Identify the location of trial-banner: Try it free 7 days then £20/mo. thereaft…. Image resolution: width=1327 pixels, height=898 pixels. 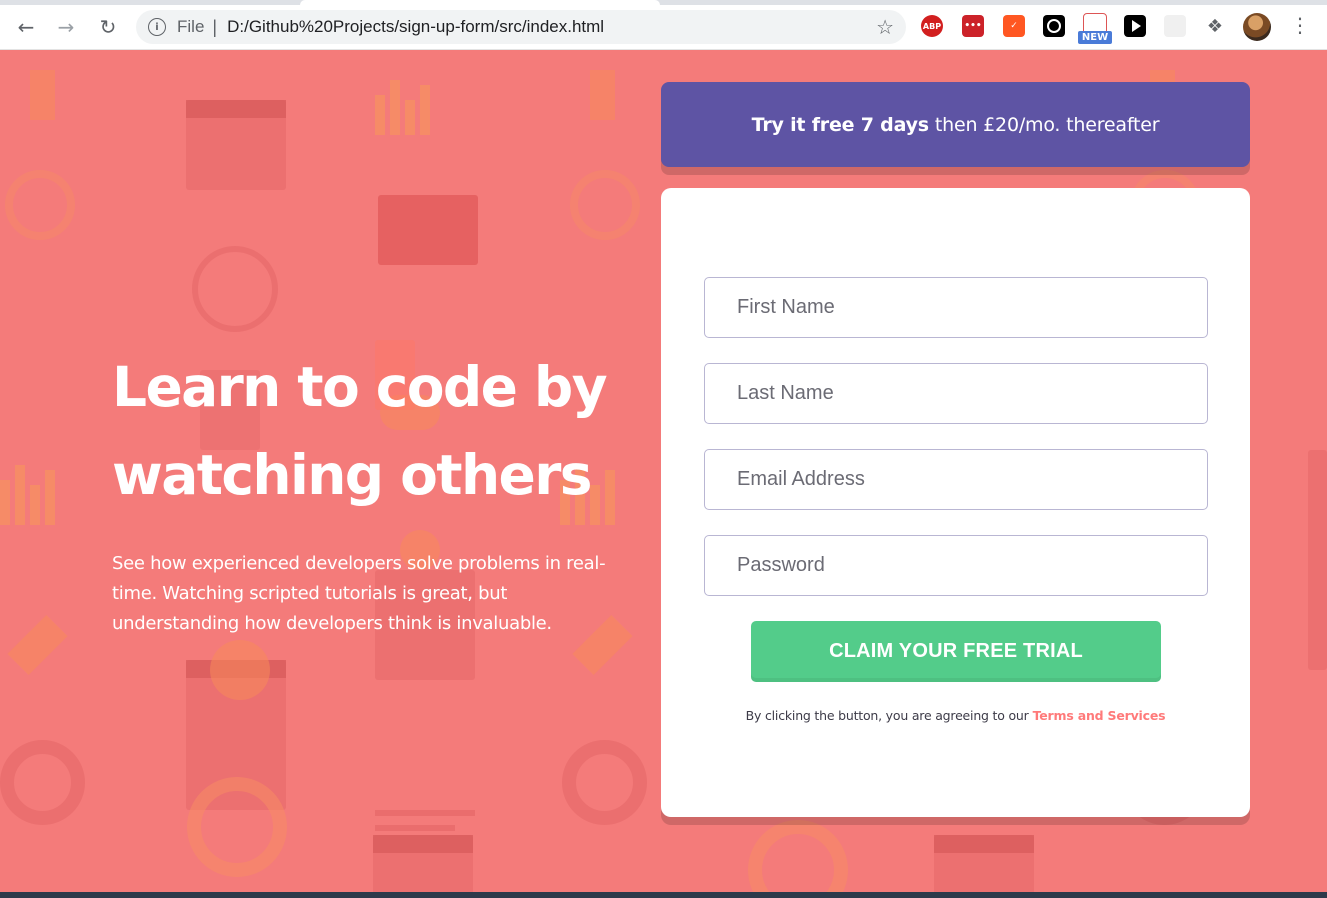
(955, 124).